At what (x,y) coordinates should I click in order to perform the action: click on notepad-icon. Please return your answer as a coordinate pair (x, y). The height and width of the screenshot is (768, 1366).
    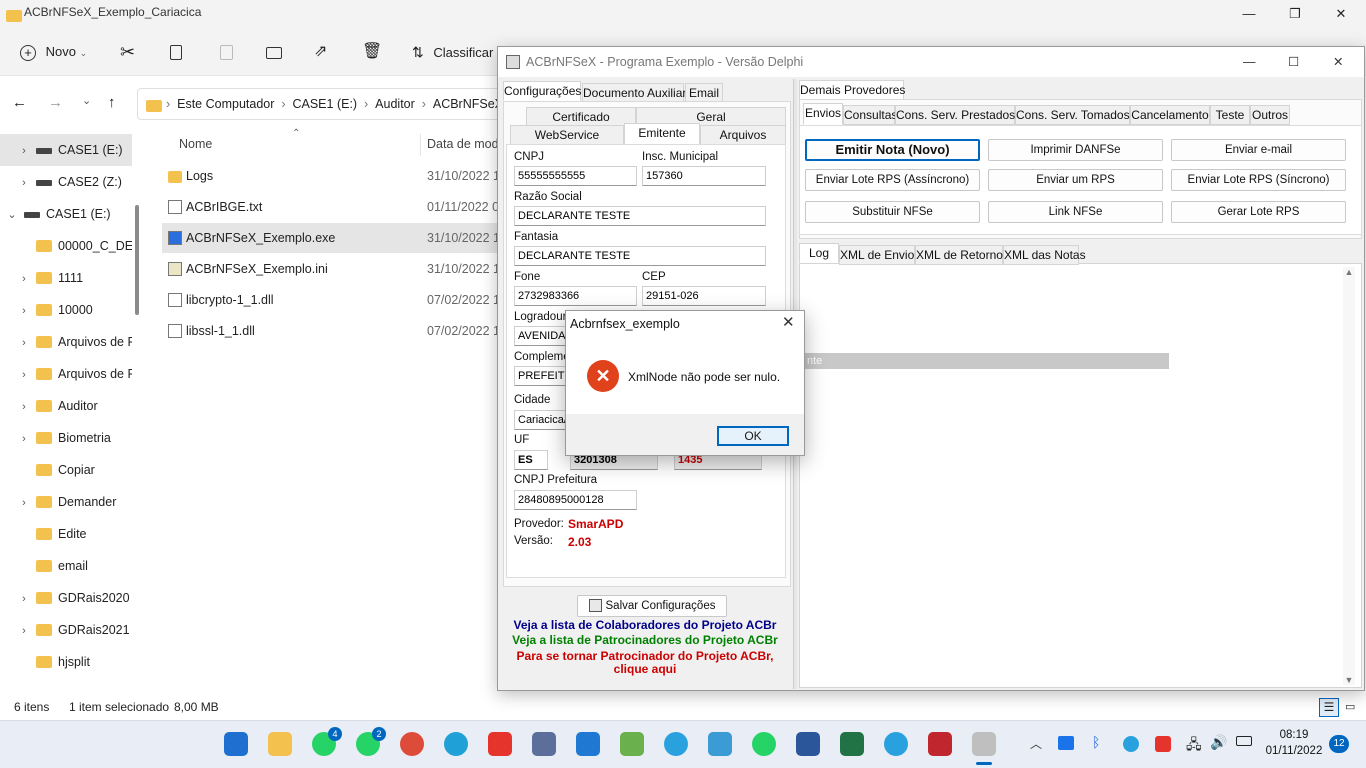
    Looking at the image, I should click on (632, 744).